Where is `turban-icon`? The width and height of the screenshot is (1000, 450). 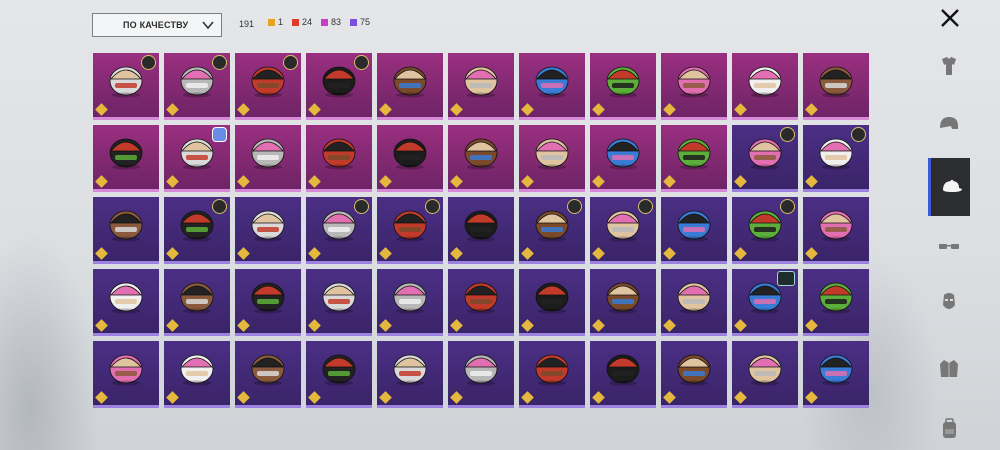 turban-icon is located at coordinates (694, 82).